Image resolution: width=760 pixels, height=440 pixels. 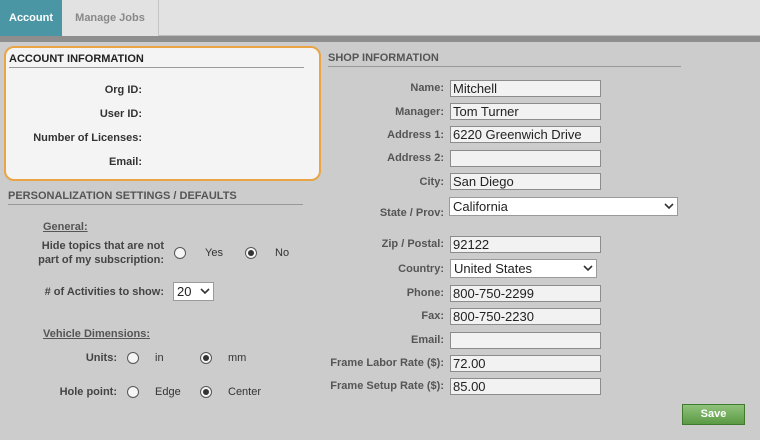 I want to click on units-mm-radio, so click(x=206, y=358).